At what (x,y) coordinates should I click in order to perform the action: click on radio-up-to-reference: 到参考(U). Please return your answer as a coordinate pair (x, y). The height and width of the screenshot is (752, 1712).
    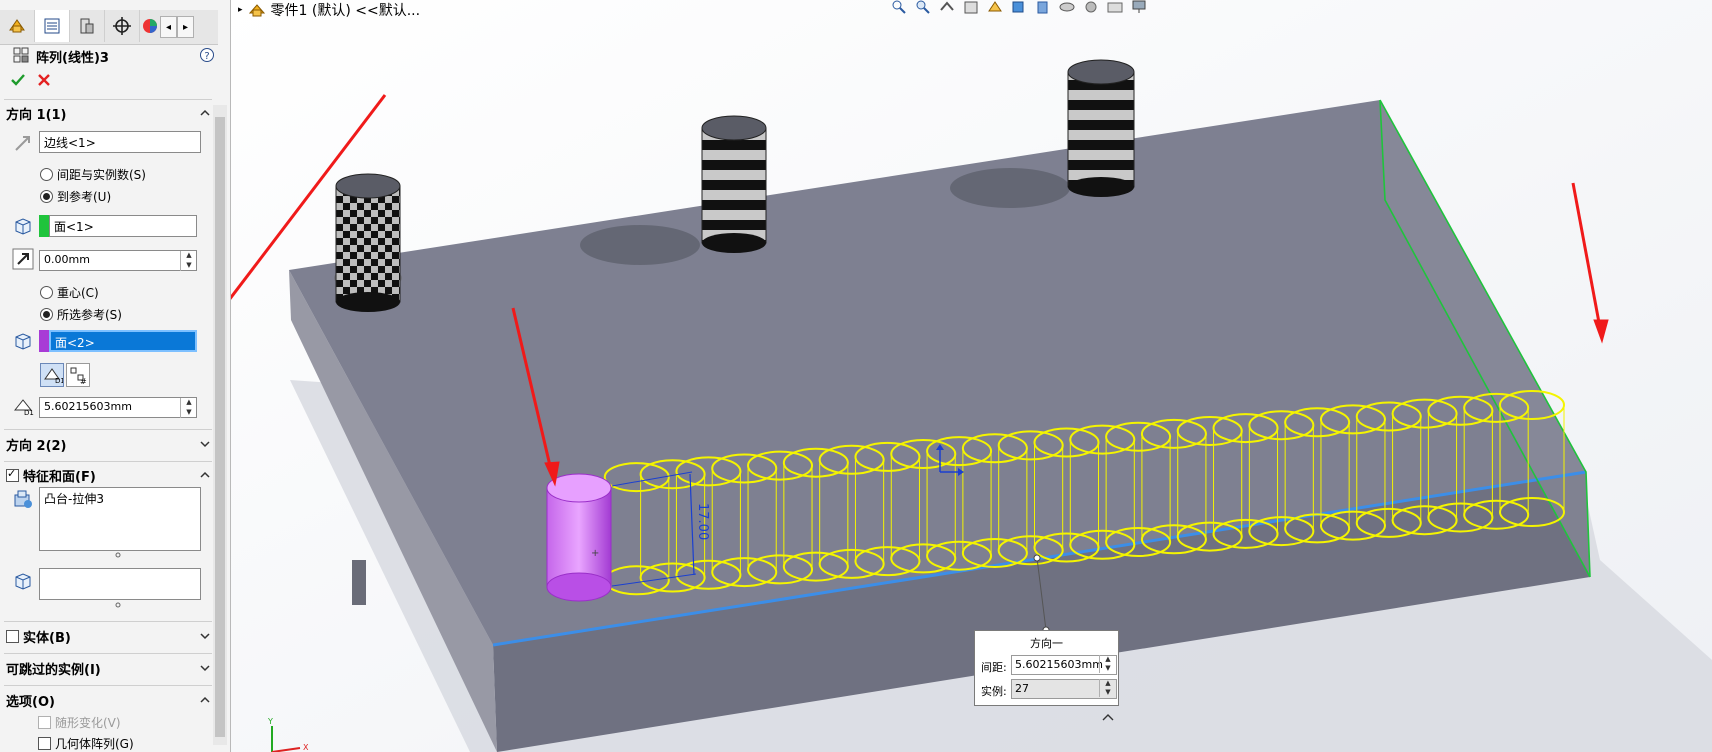
    Looking at the image, I should click on (75, 196).